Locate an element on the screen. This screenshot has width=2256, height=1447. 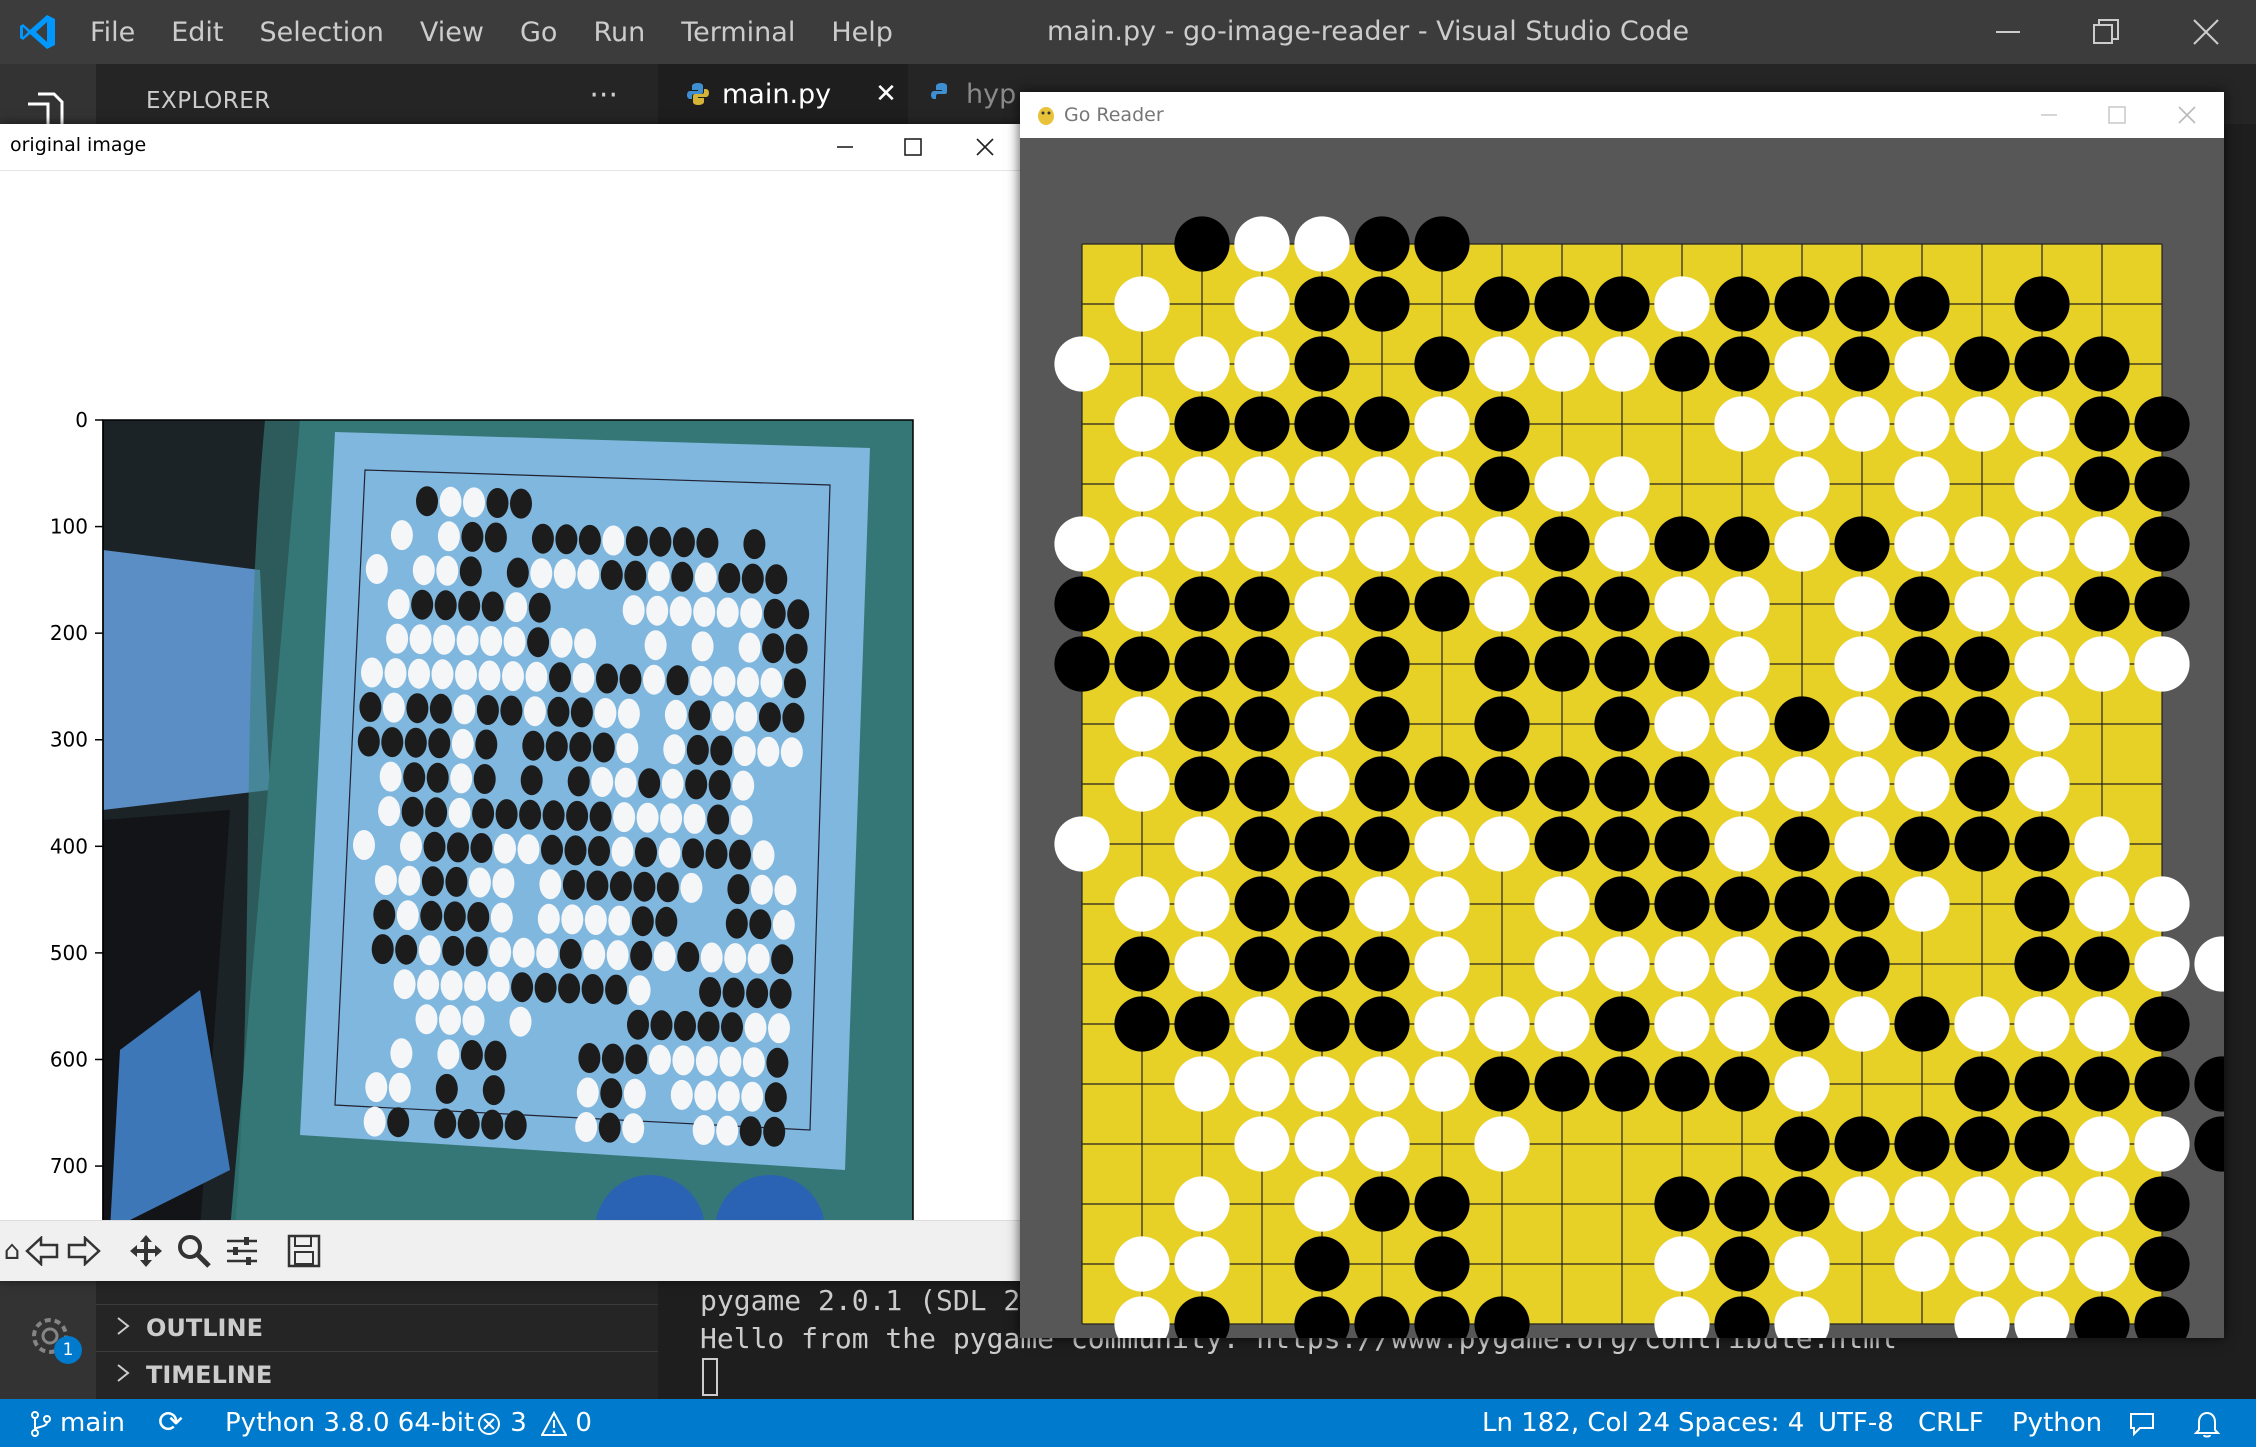
restore-button is located at coordinates (2106, 32).